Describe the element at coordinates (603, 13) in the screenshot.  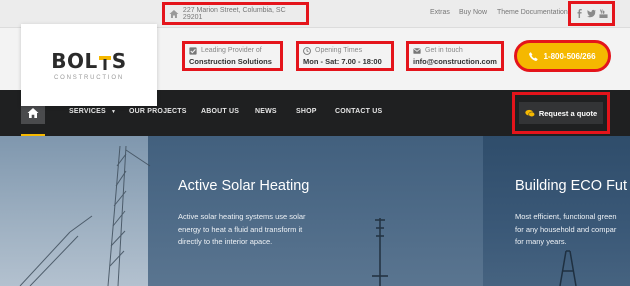
I see `youtube-icon` at that location.